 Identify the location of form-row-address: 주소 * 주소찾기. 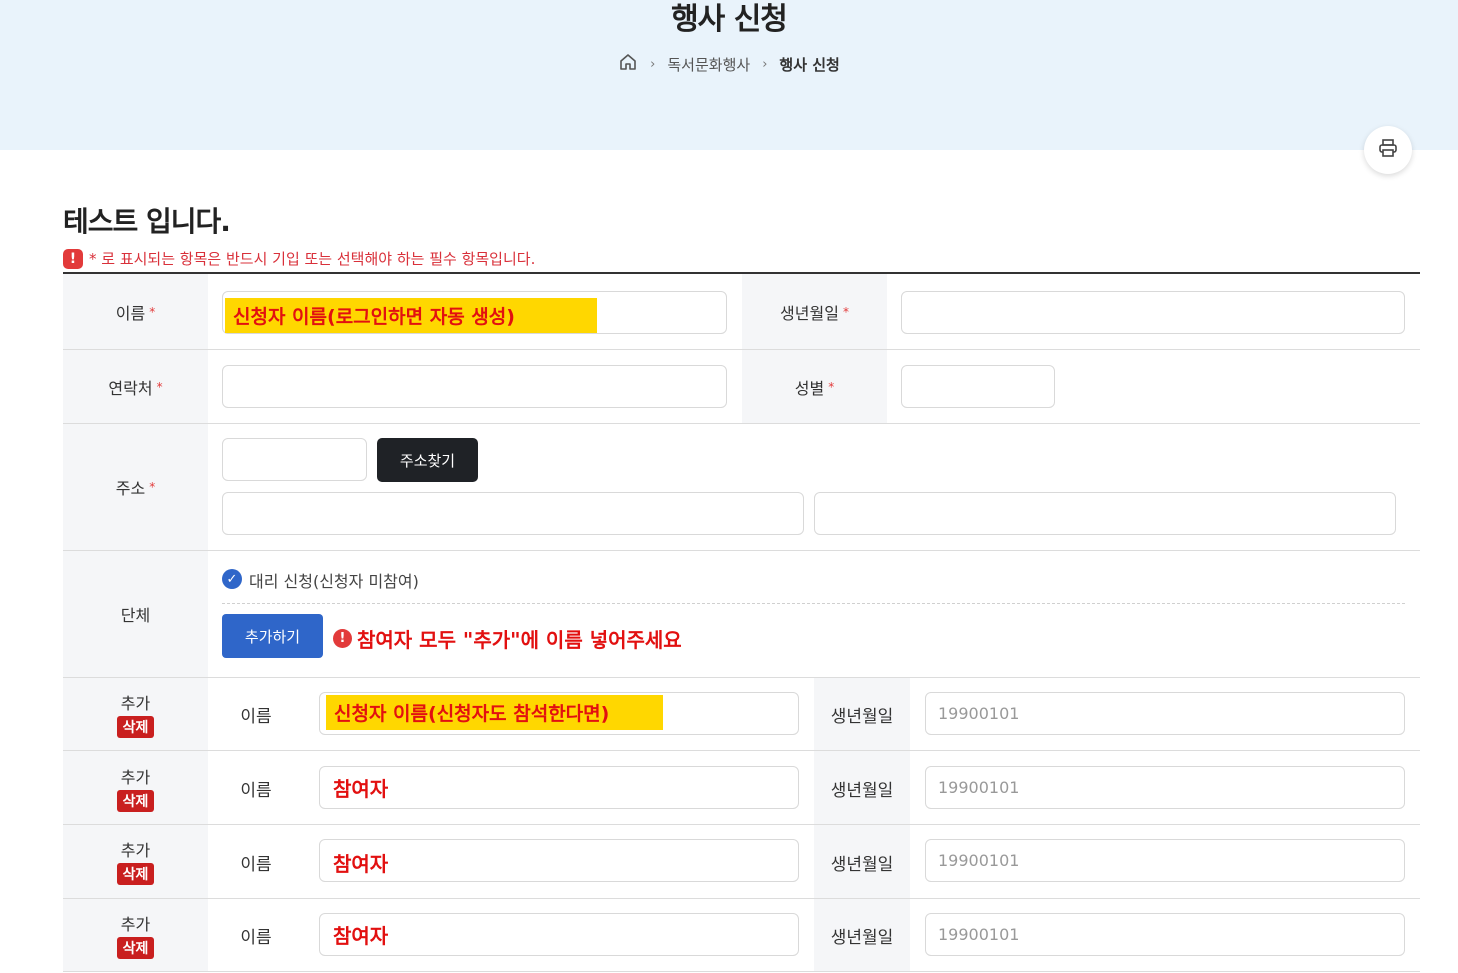
(741, 487).